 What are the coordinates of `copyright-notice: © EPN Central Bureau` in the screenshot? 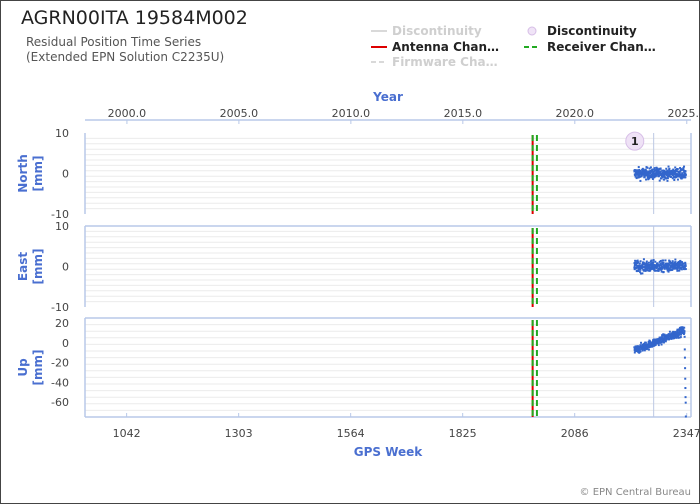 It's located at (635, 492).